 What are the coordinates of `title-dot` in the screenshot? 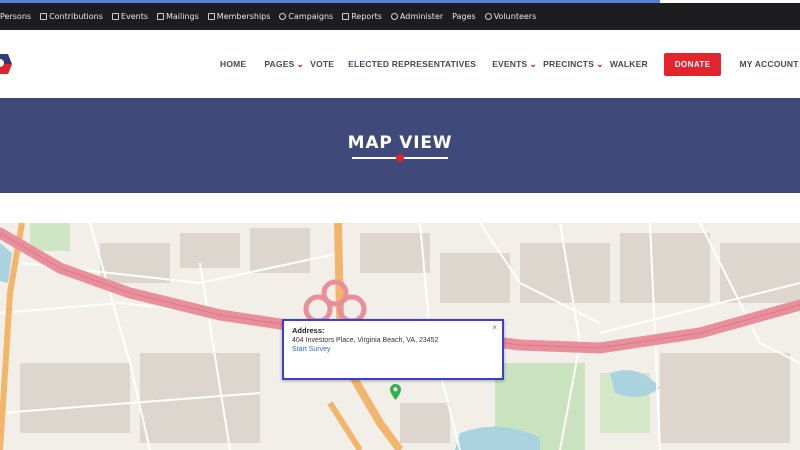 It's located at (400, 157).